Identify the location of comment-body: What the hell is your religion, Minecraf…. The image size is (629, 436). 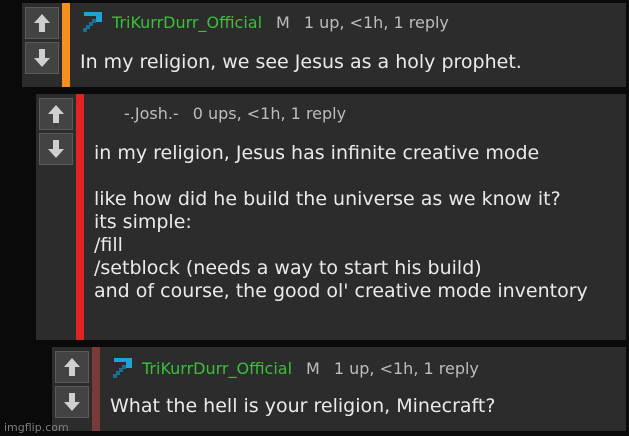
(303, 406).